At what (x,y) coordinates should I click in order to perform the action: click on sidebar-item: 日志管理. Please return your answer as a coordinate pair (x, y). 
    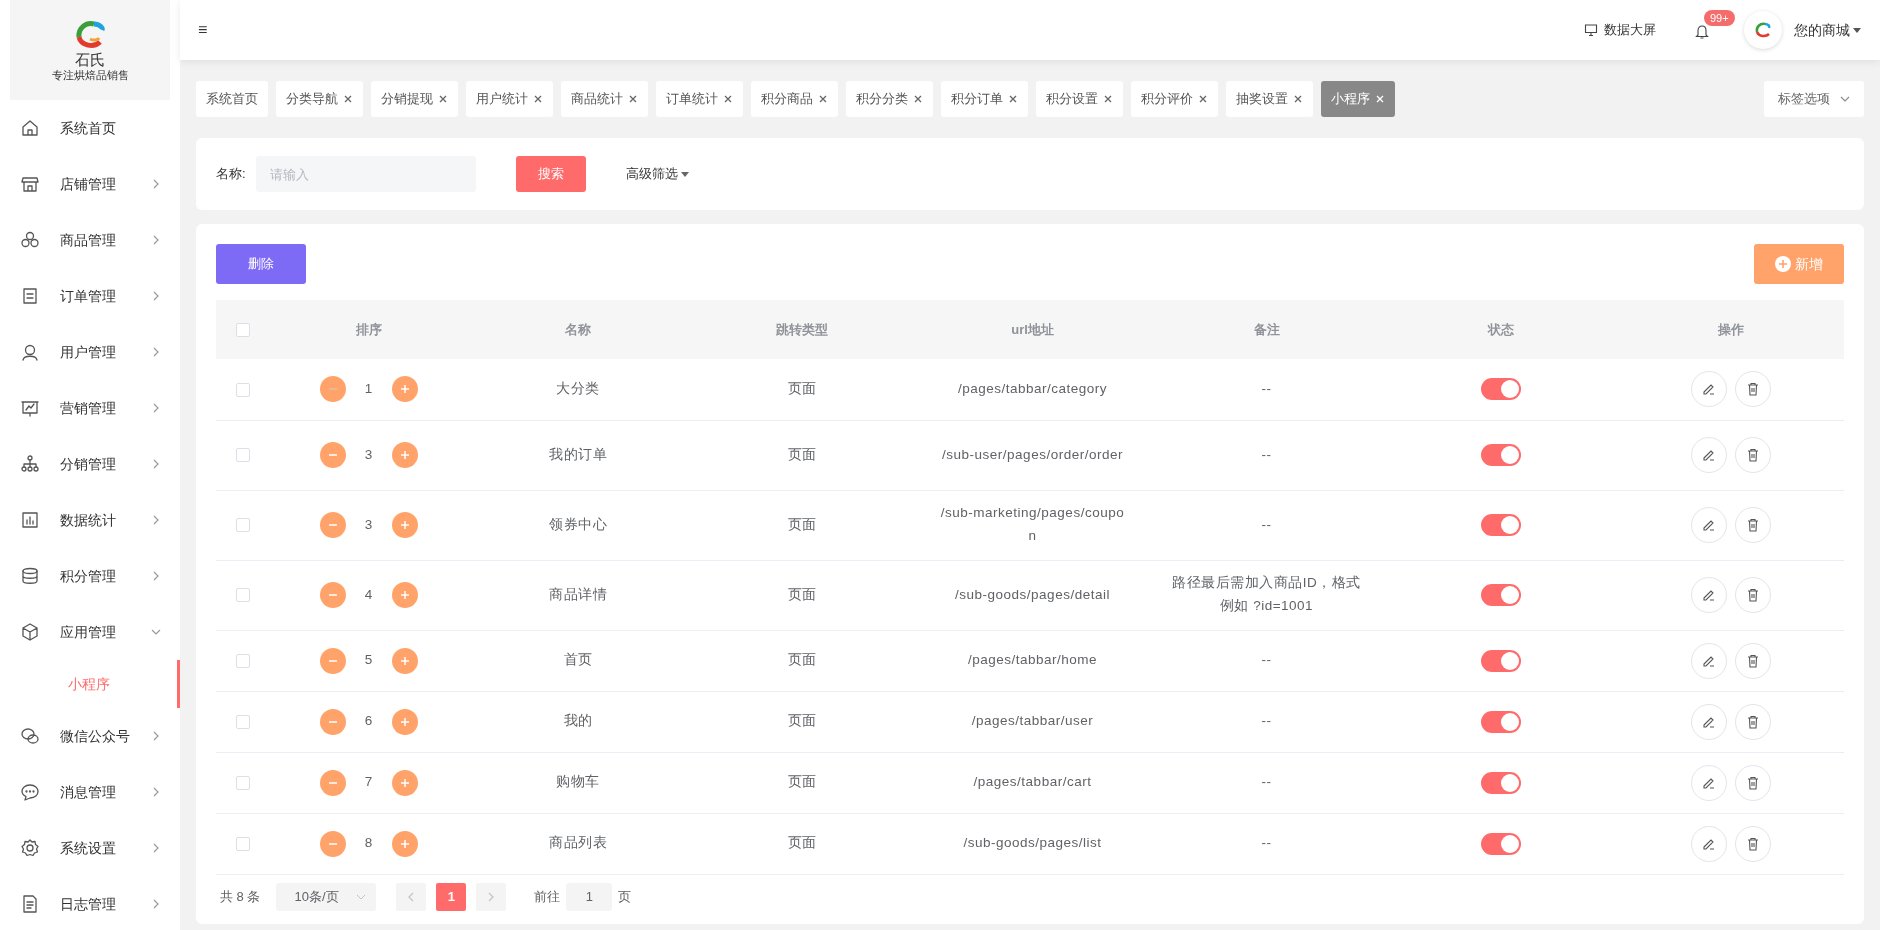
    Looking at the image, I should click on (90, 903).